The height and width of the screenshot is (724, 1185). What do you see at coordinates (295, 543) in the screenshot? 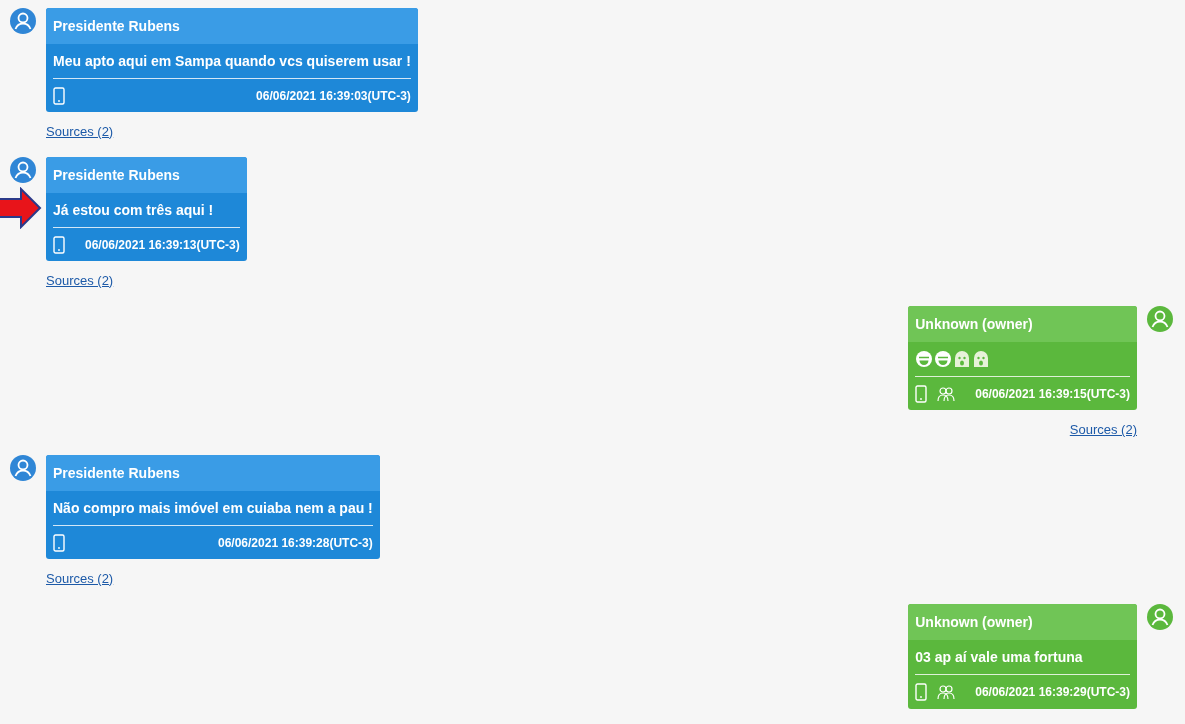
I see `timestamp: 06/06/2021 16:39:28(UTC-3)` at bounding box center [295, 543].